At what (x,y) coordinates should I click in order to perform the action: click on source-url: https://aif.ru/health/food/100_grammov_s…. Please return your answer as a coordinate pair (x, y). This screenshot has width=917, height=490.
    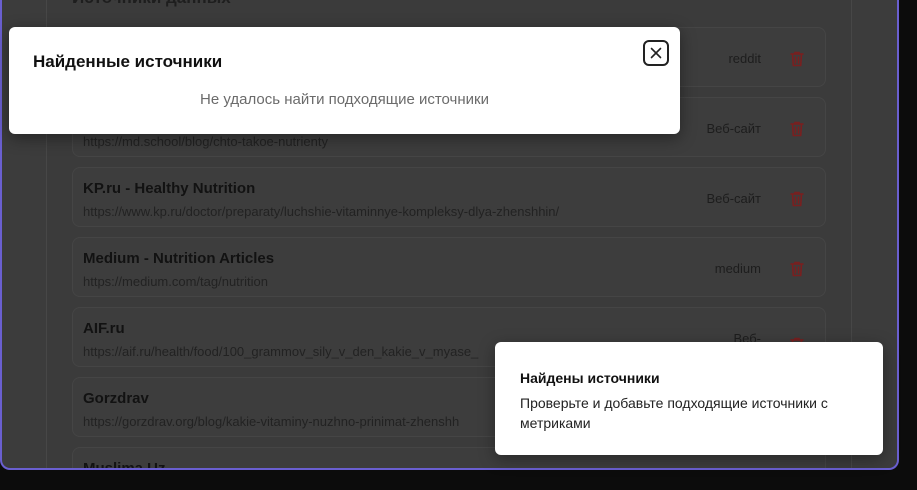
    Looking at the image, I should click on (280, 351).